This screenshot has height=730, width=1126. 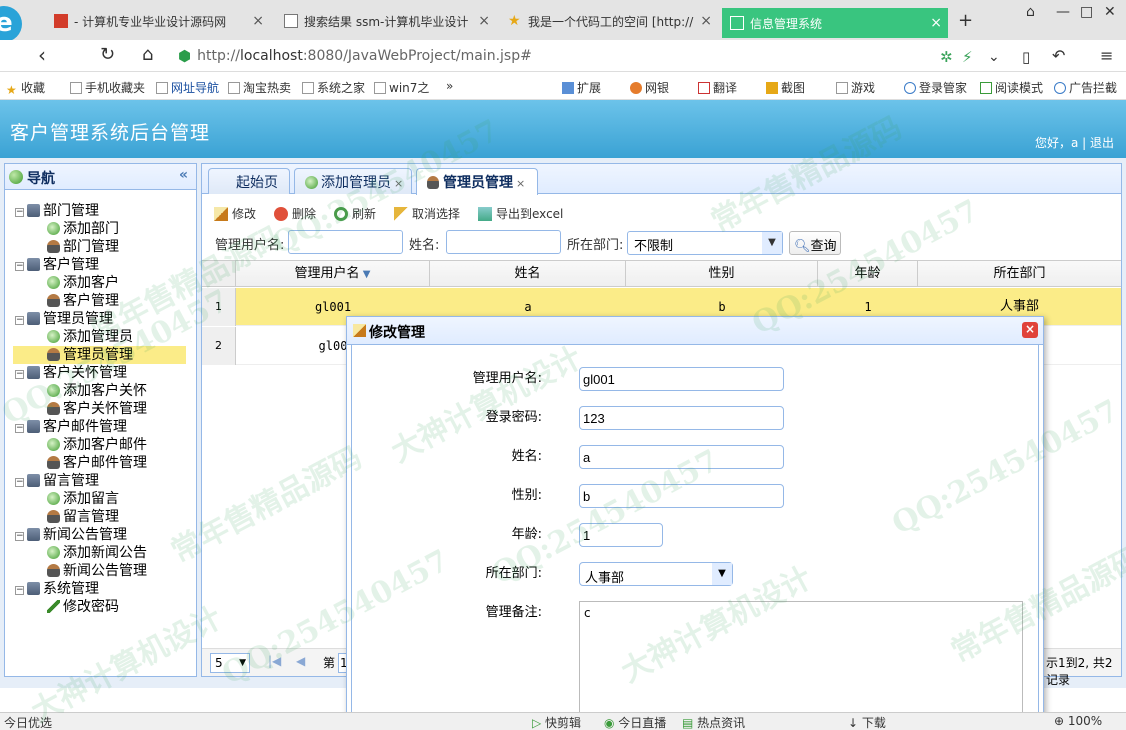 What do you see at coordinates (57, 481) in the screenshot?
I see `nav-group: − 留言管理` at bounding box center [57, 481].